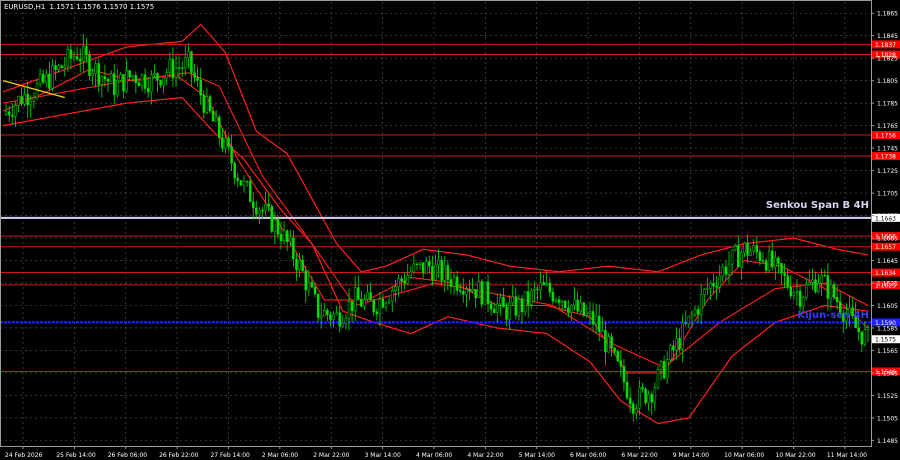 The height and width of the screenshot is (460, 900). I want to click on y-tick-label: 1.1505, so click(887, 418).